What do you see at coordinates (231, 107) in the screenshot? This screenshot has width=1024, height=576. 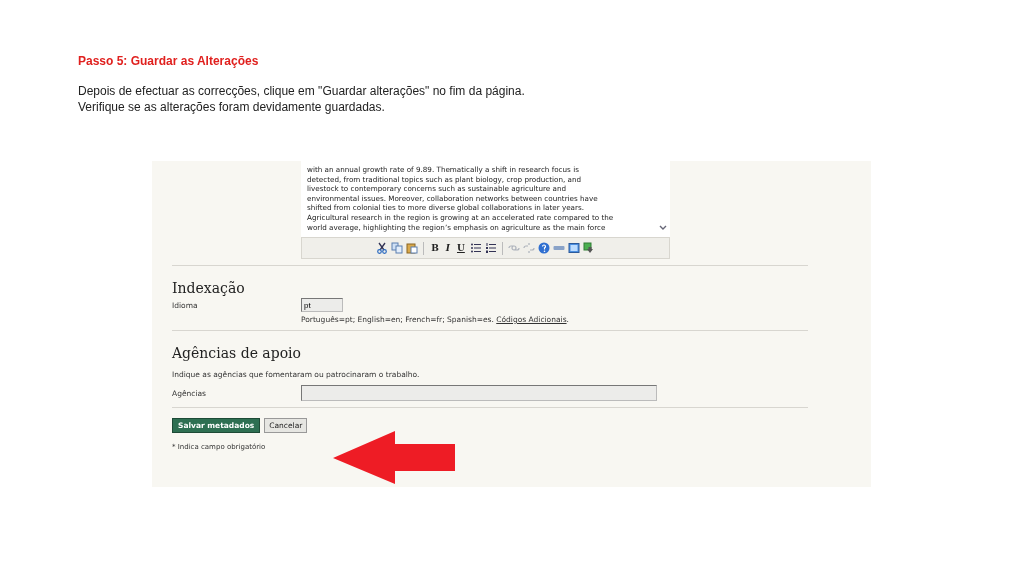 I see `instruction-text: Verifique se as alterações foram devidamente guardadas.` at bounding box center [231, 107].